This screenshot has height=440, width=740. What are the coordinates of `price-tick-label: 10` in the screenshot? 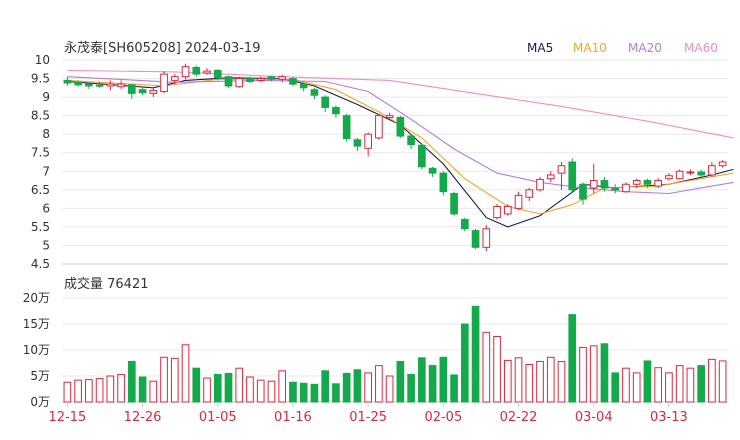 It's located at (42, 60).